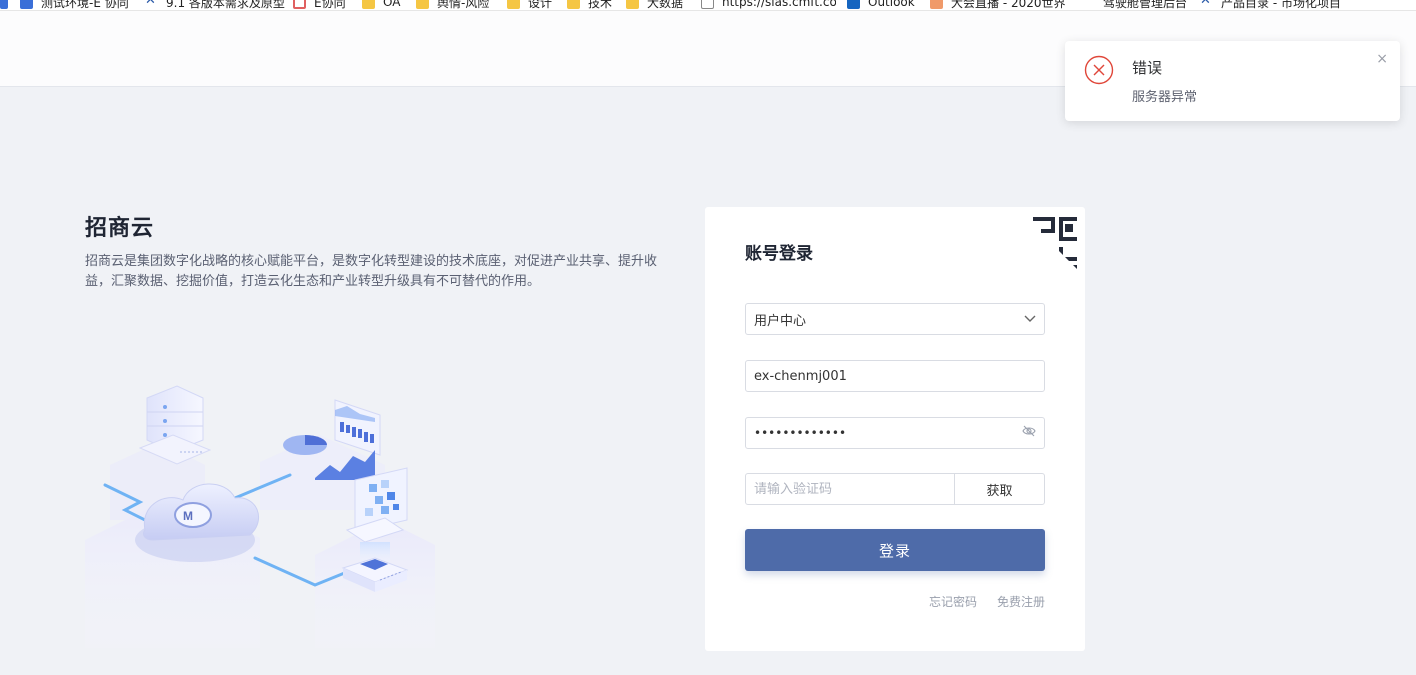 The height and width of the screenshot is (675, 1416). I want to click on page-icon, so click(707, 4).